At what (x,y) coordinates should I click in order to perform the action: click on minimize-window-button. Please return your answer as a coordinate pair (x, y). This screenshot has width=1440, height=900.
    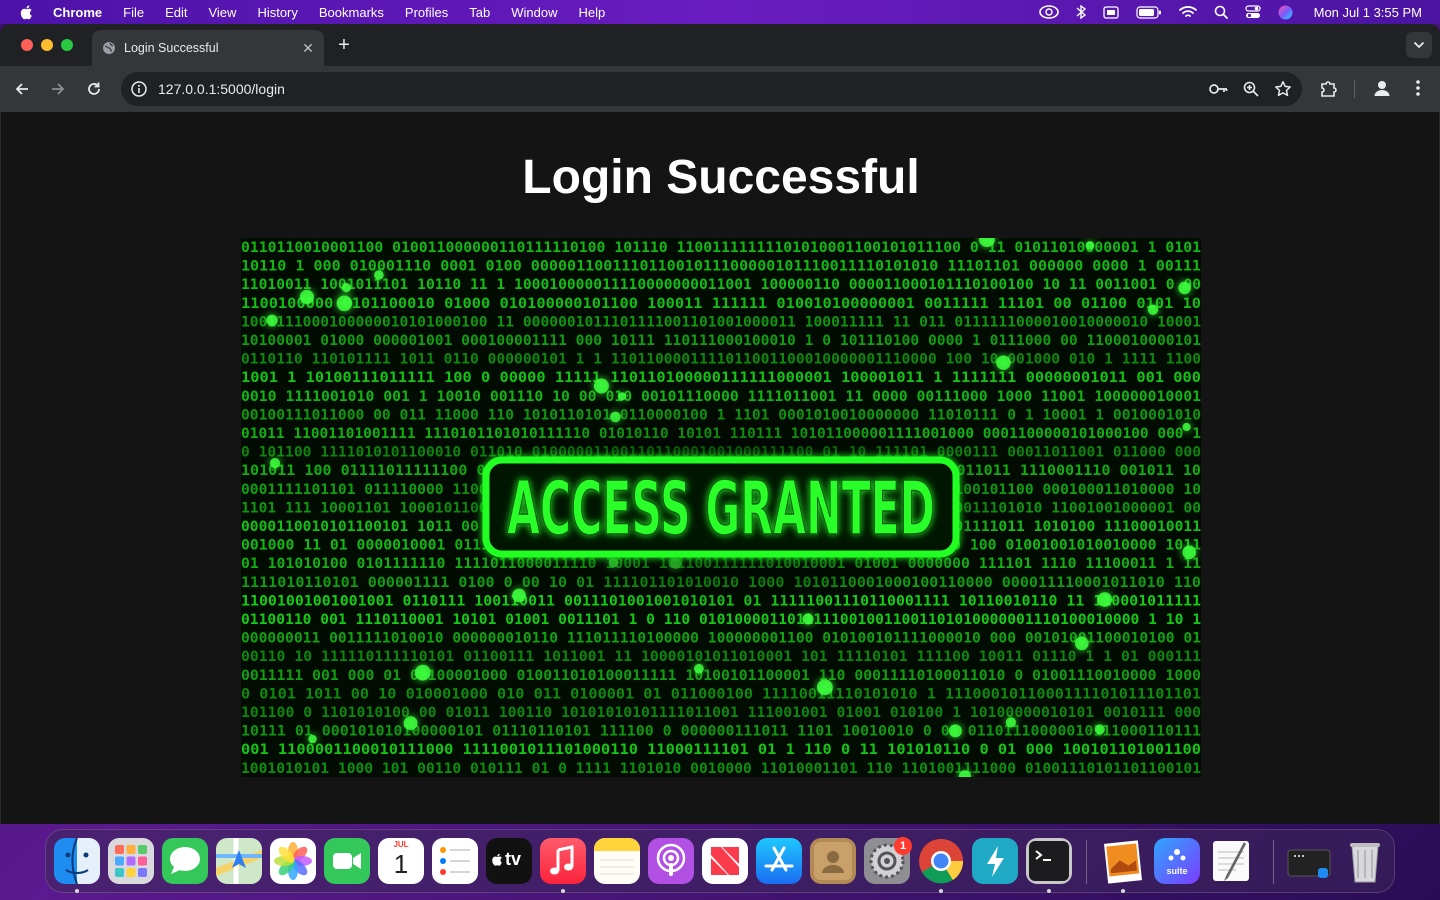
    Looking at the image, I should click on (47, 45).